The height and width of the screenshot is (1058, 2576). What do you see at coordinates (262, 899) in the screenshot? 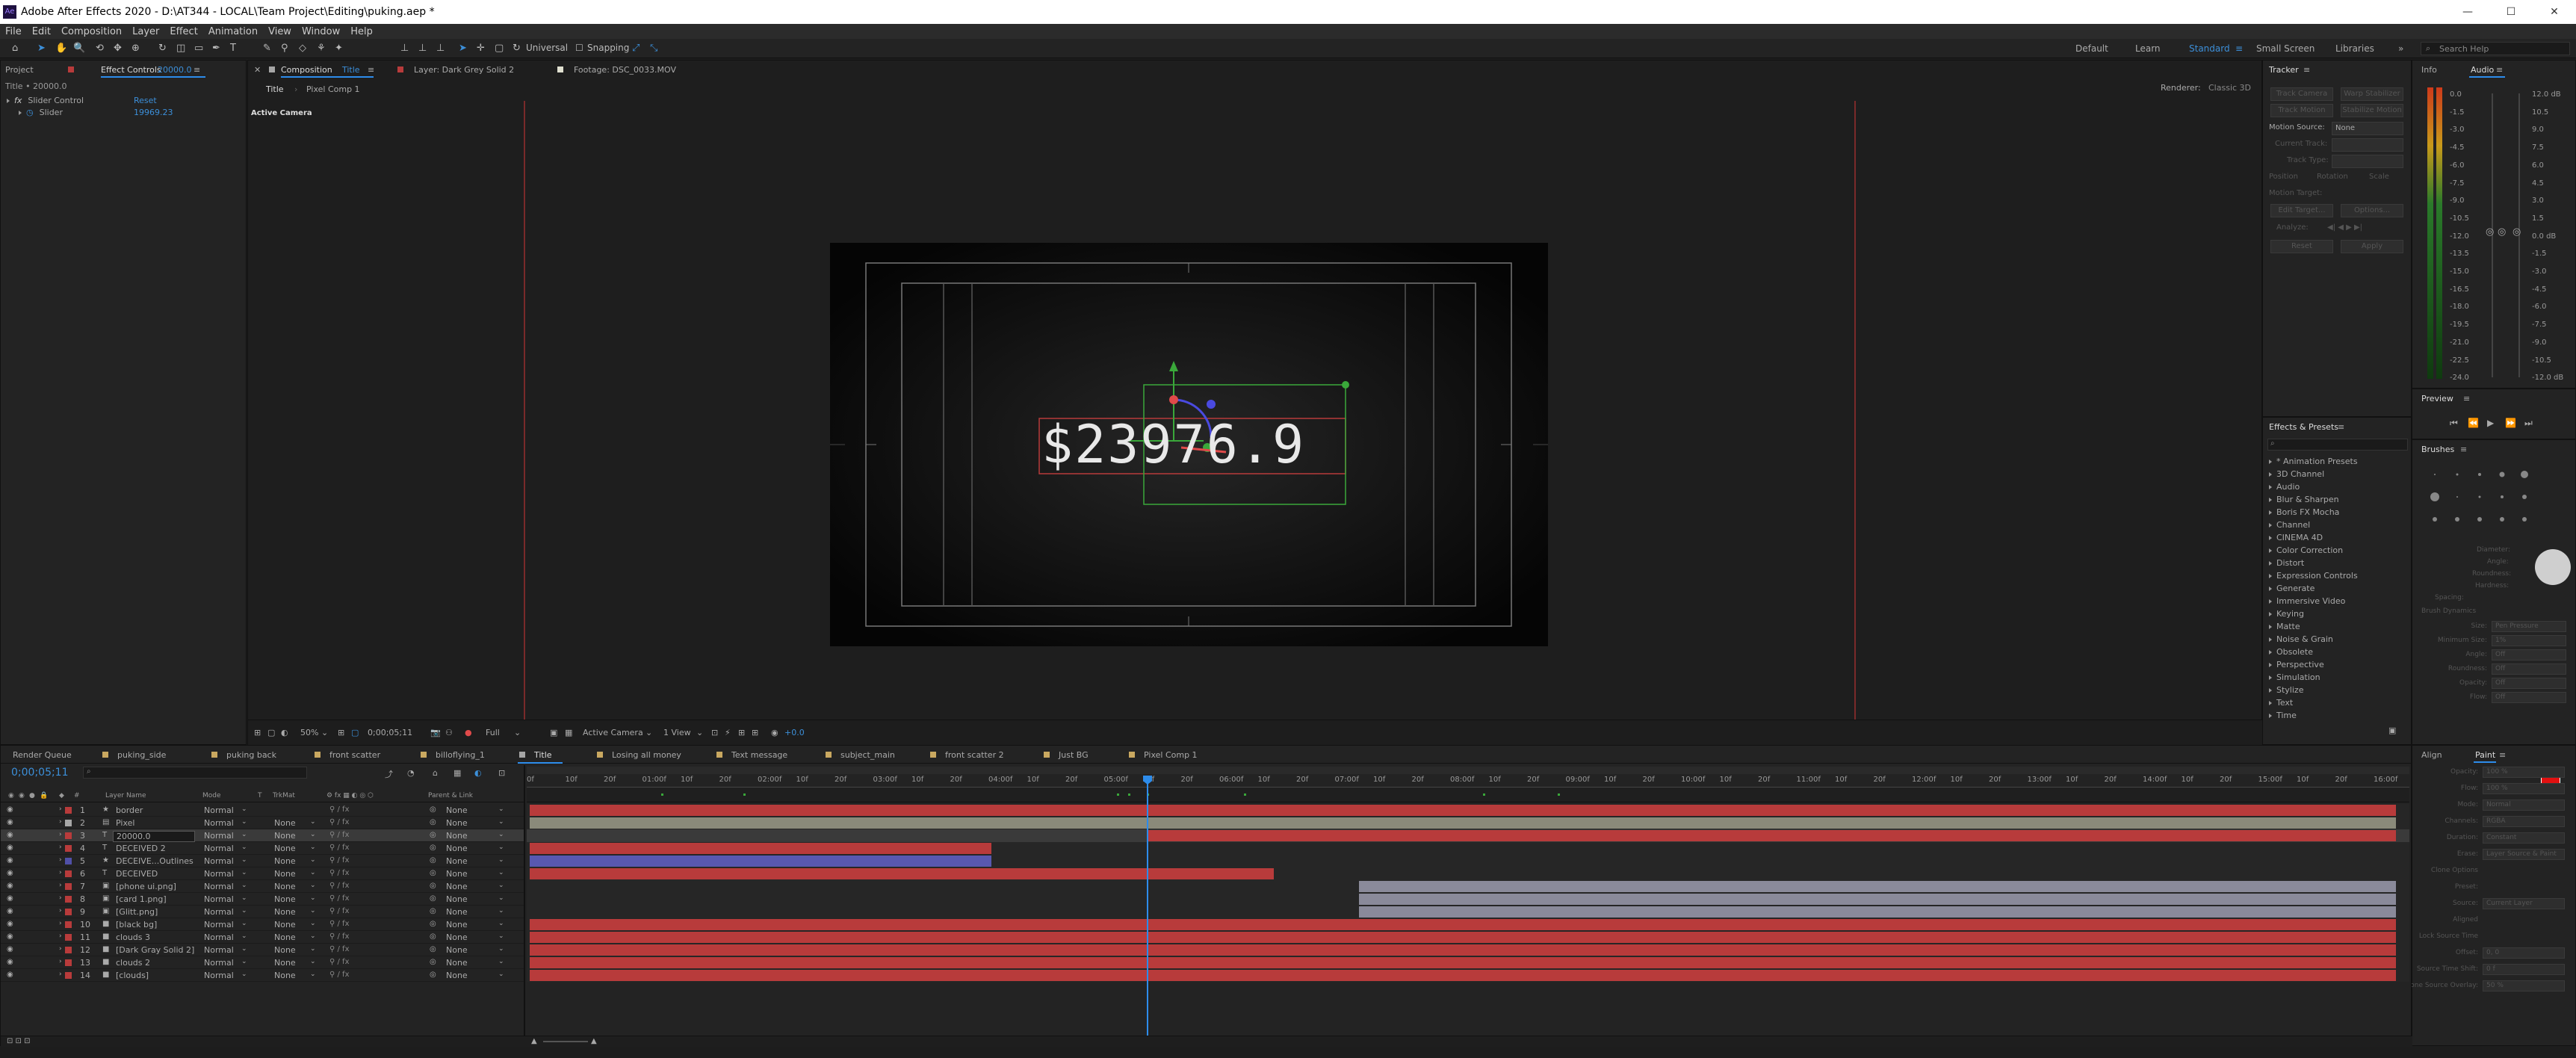
I see `layer-row: ◉ › 8 ▣ [card 1.png] Normal ⌄ None ⌄ ⚲ / fx ◎ None ⌄` at bounding box center [262, 899].